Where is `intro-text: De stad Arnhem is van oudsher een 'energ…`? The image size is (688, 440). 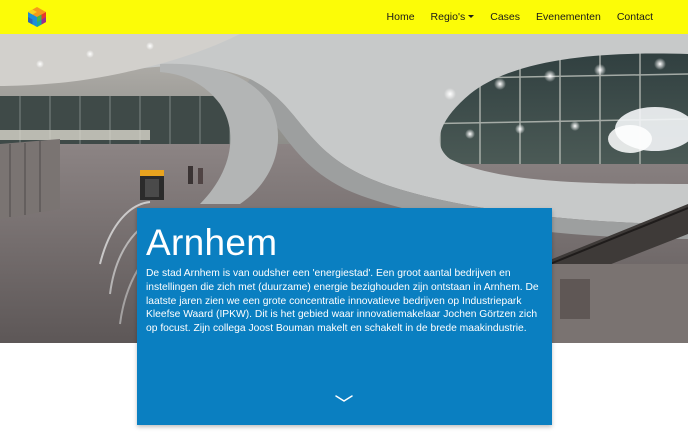 intro-text: De stad Arnhem is van oudsher een 'energ… is located at coordinates (342, 301).